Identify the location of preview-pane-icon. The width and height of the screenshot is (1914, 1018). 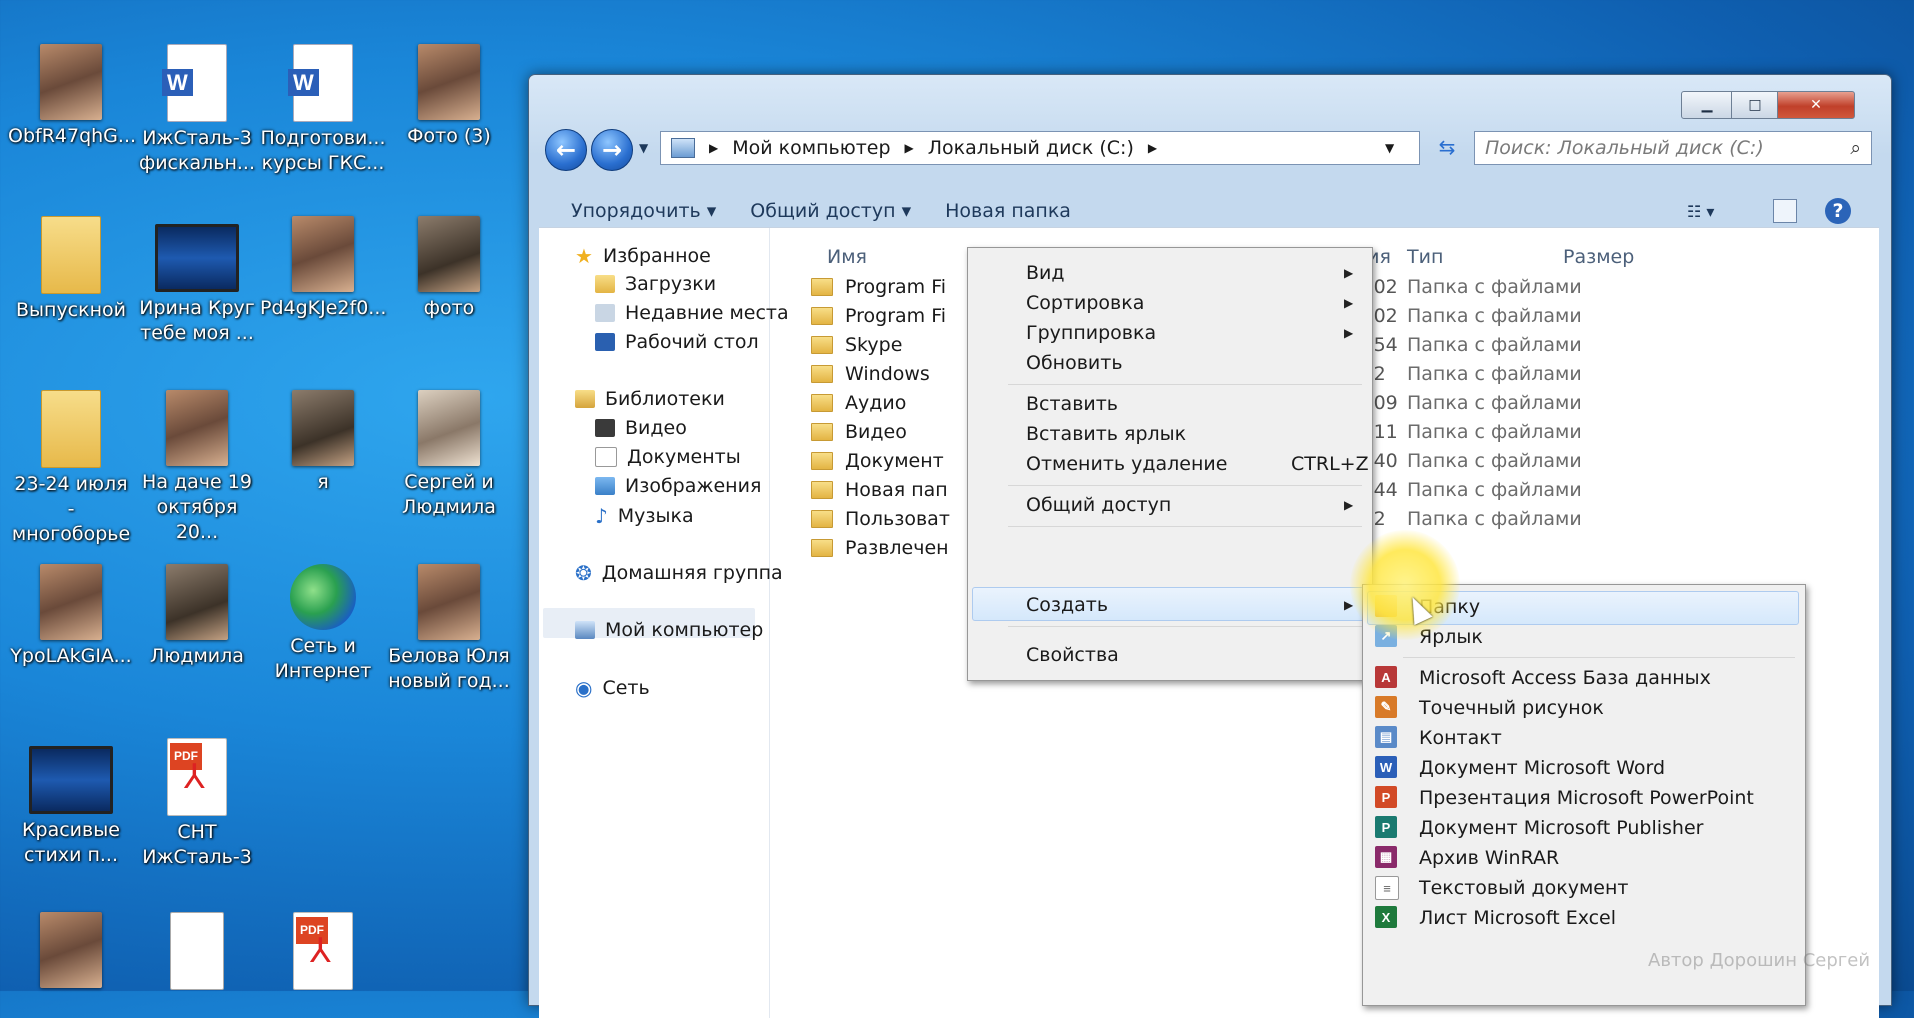
(1785, 211).